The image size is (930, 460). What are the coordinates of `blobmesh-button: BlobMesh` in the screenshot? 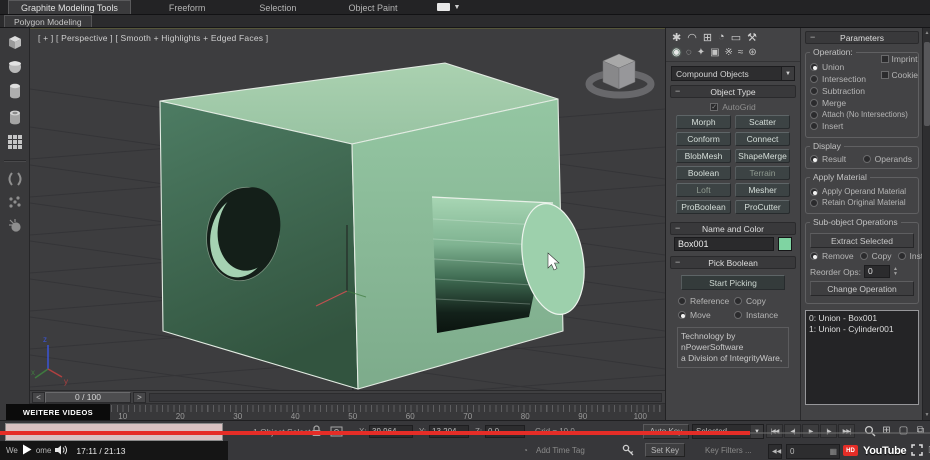 It's located at (703, 156).